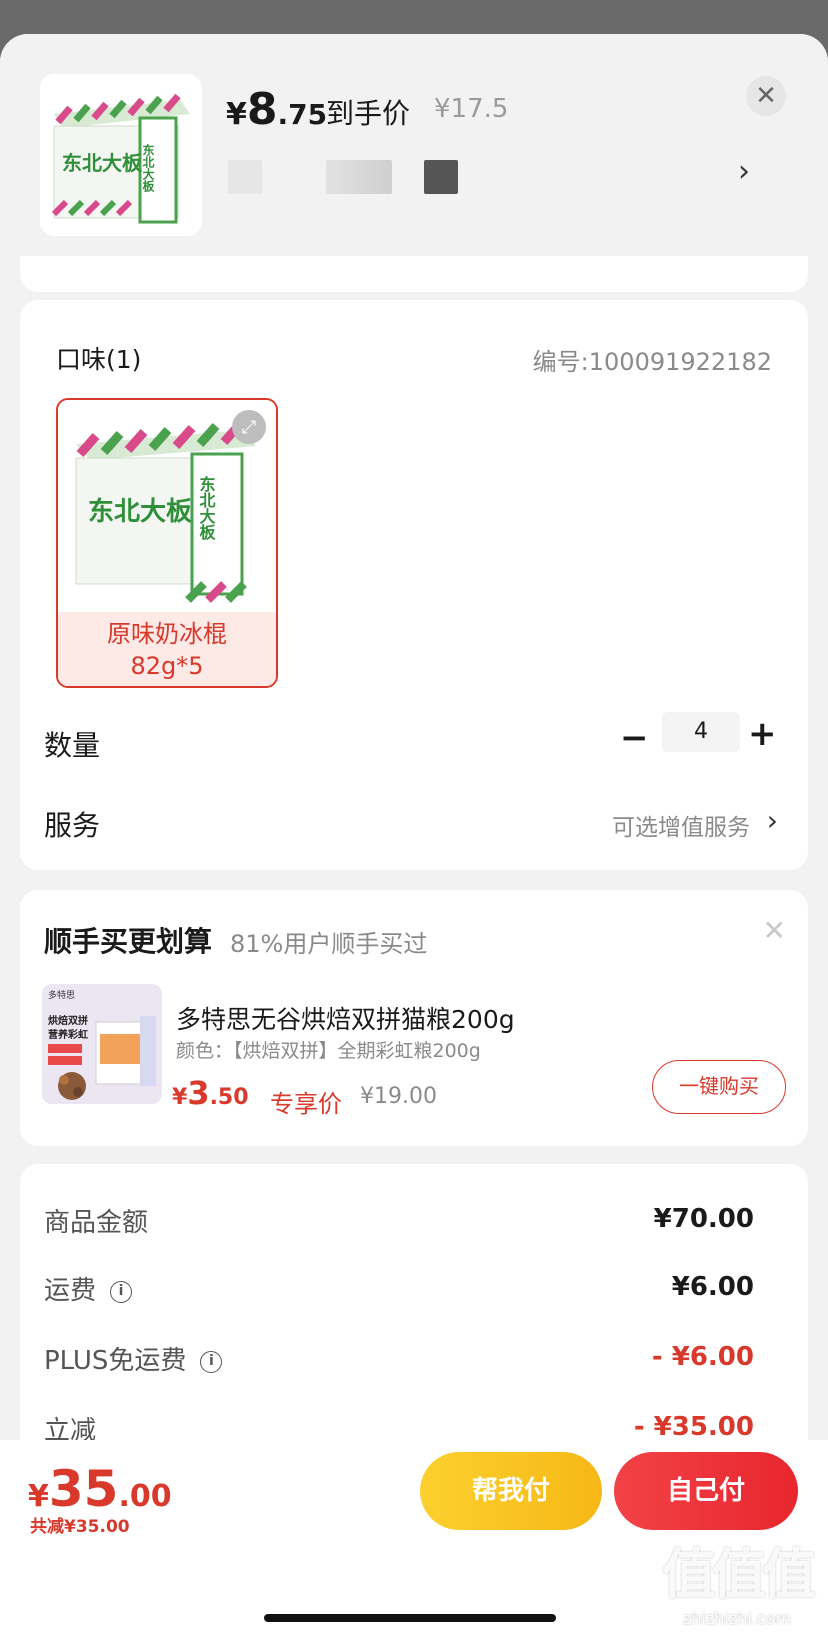 Image resolution: width=828 pixels, height=1633 pixels. Describe the element at coordinates (211, 1361) in the screenshot. I see `plus-shipping-info-icon: i` at that location.